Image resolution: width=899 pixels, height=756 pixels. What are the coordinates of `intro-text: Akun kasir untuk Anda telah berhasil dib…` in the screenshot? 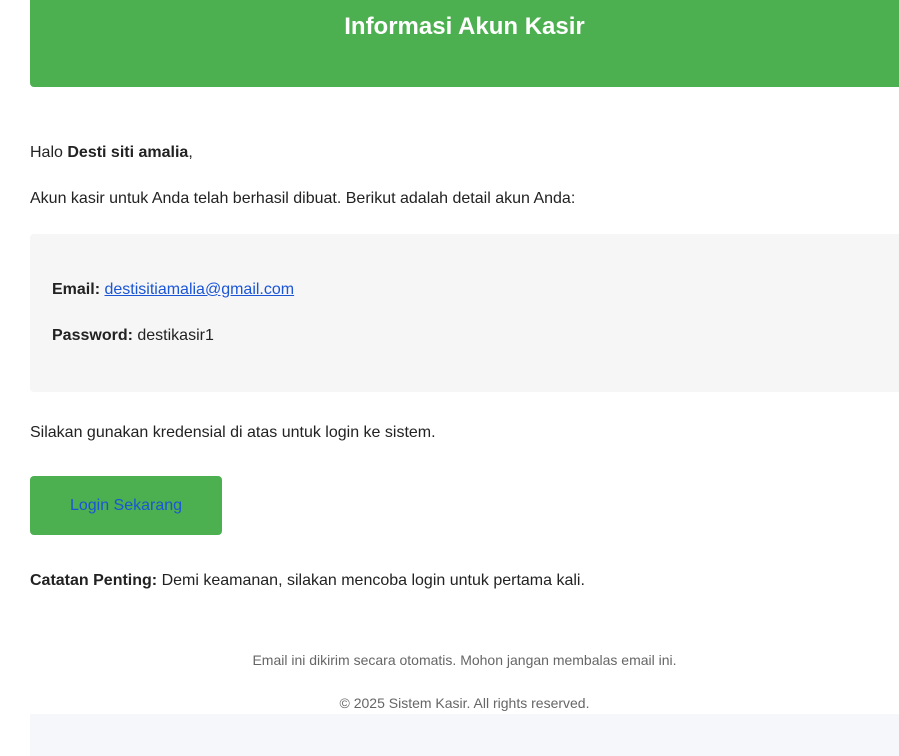 It's located at (303, 198).